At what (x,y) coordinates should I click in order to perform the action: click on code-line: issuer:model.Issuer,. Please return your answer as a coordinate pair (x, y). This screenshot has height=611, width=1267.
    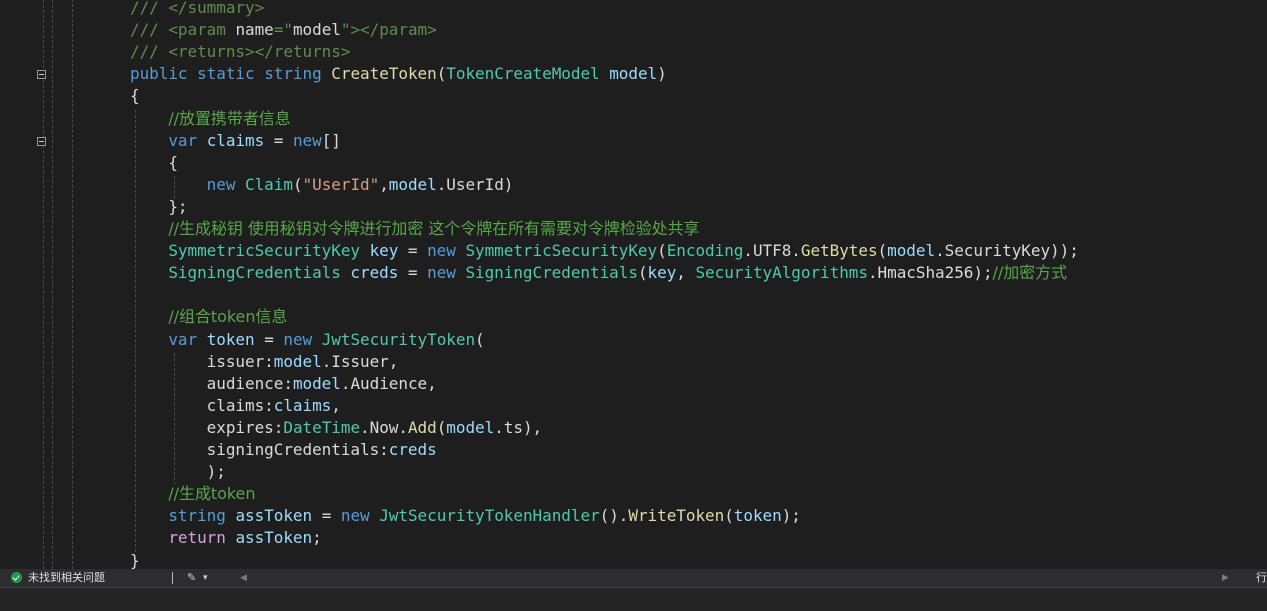
    Looking at the image, I should click on (264, 362).